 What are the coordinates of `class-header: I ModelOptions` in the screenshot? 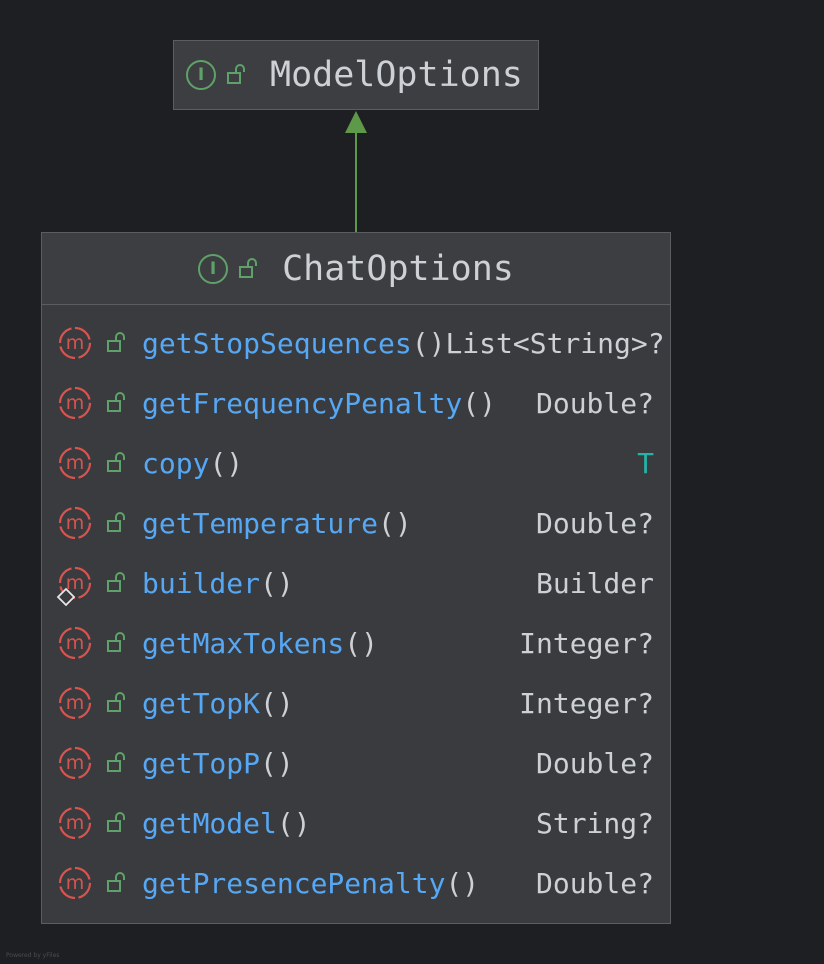 It's located at (356, 75).